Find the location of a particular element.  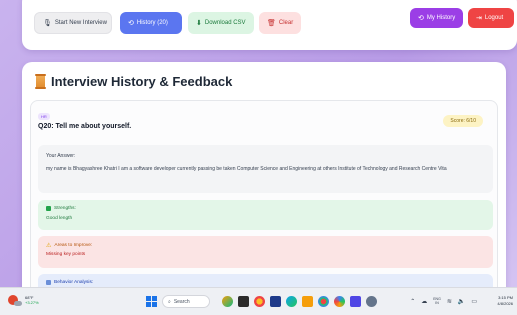

improve-text: Missing key points is located at coordinates (66, 254).